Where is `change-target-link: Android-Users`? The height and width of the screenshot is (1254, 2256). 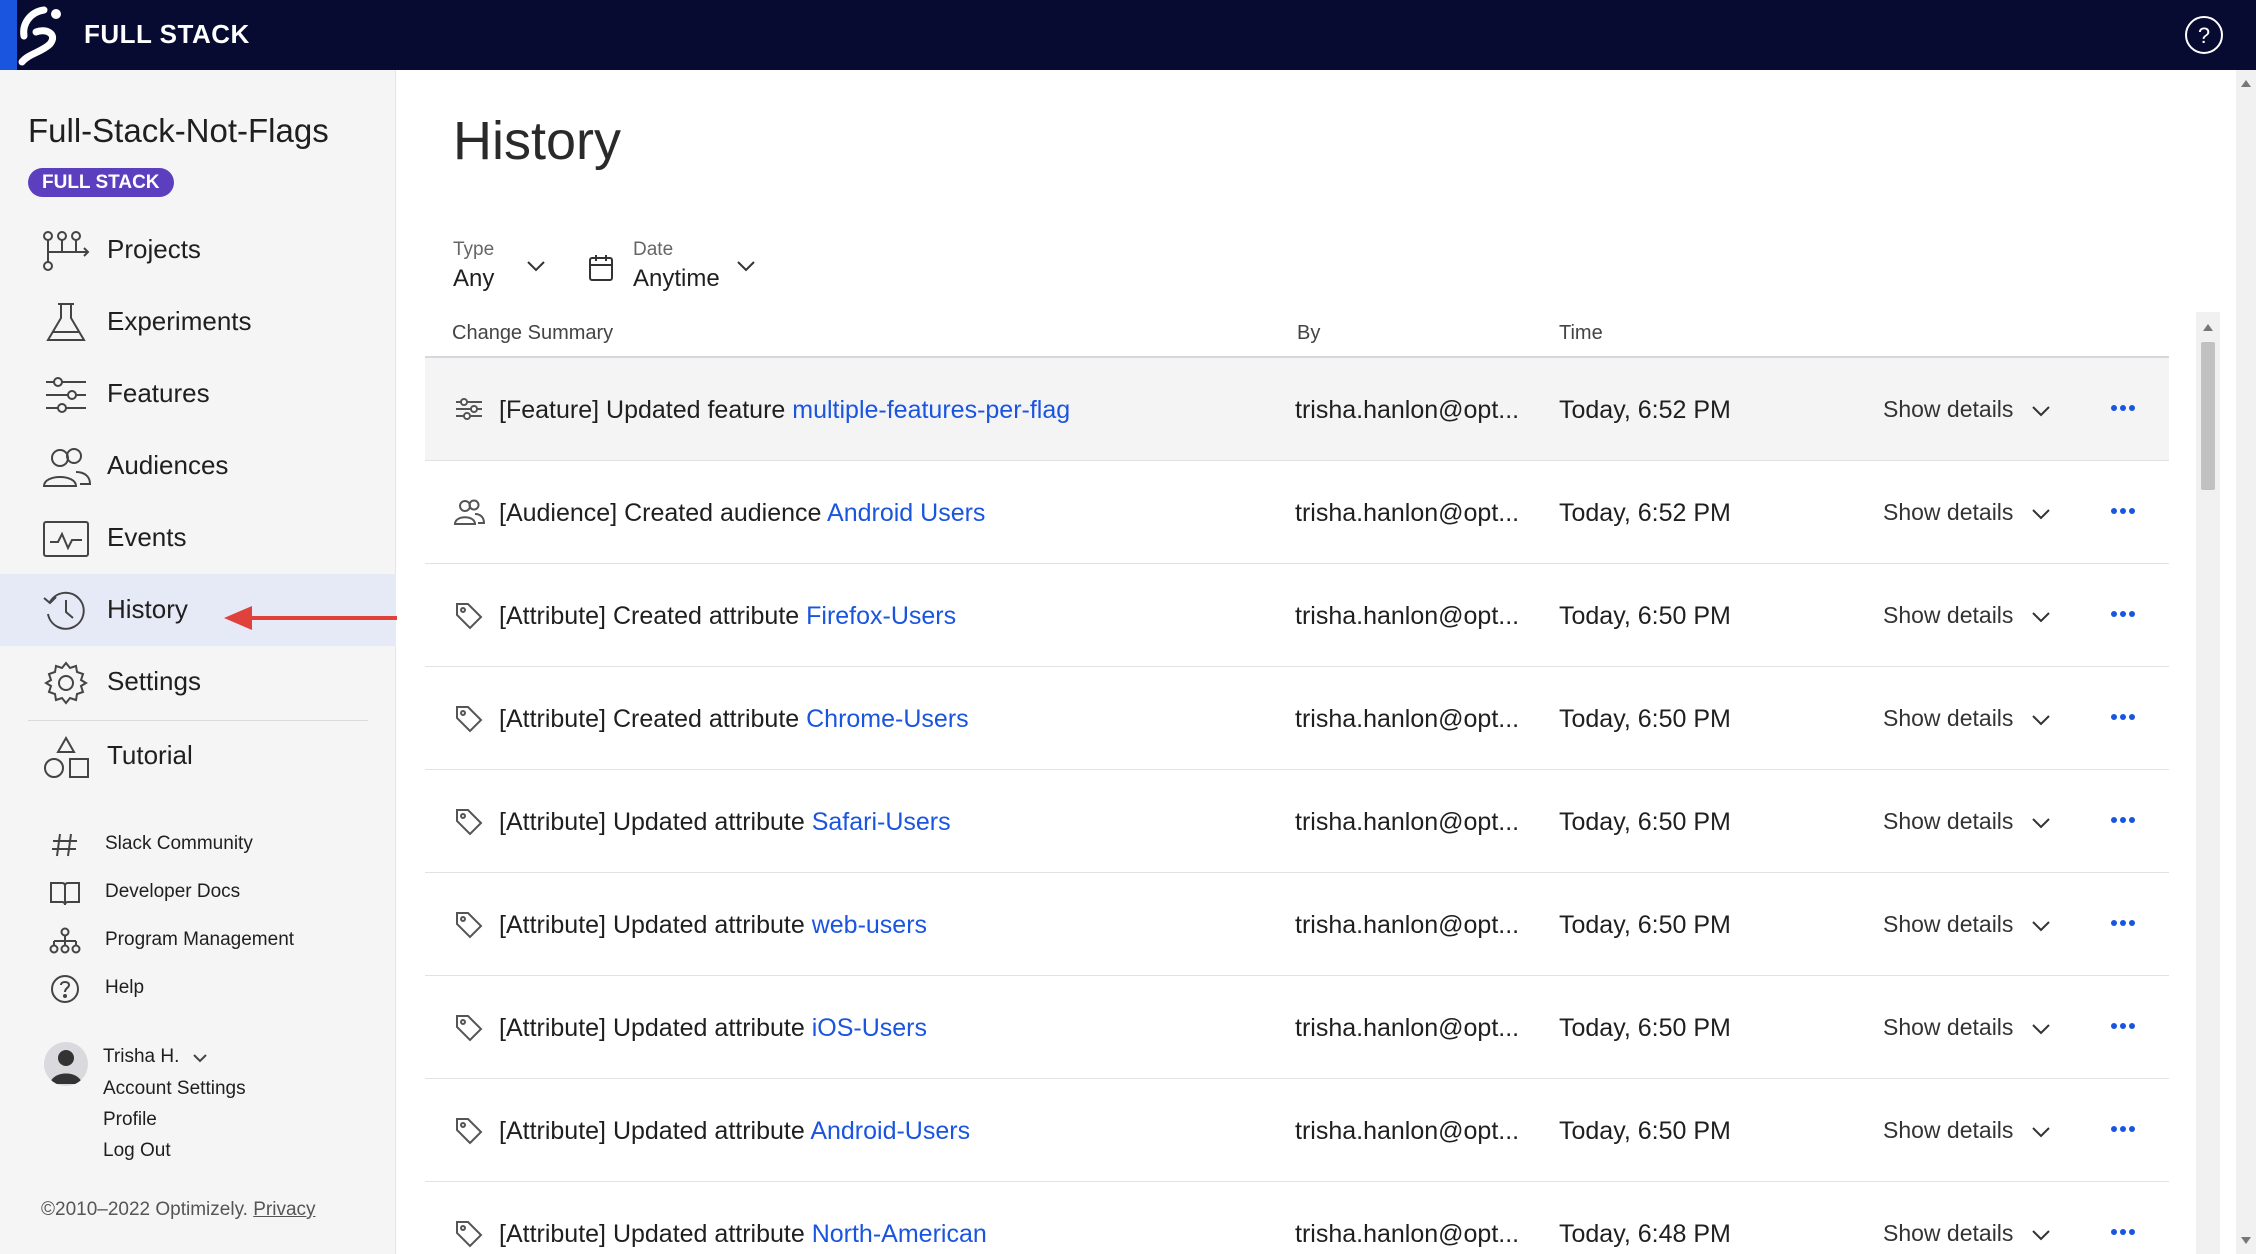 change-target-link: Android-Users is located at coordinates (890, 1131).